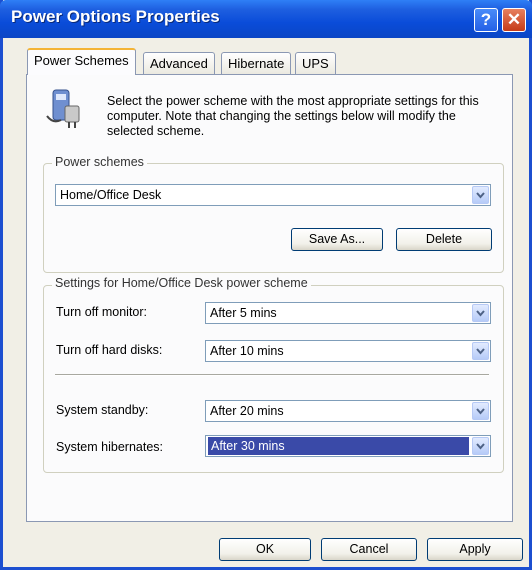 The height and width of the screenshot is (570, 532). I want to click on window-title: Power Options Properties, so click(115, 16).